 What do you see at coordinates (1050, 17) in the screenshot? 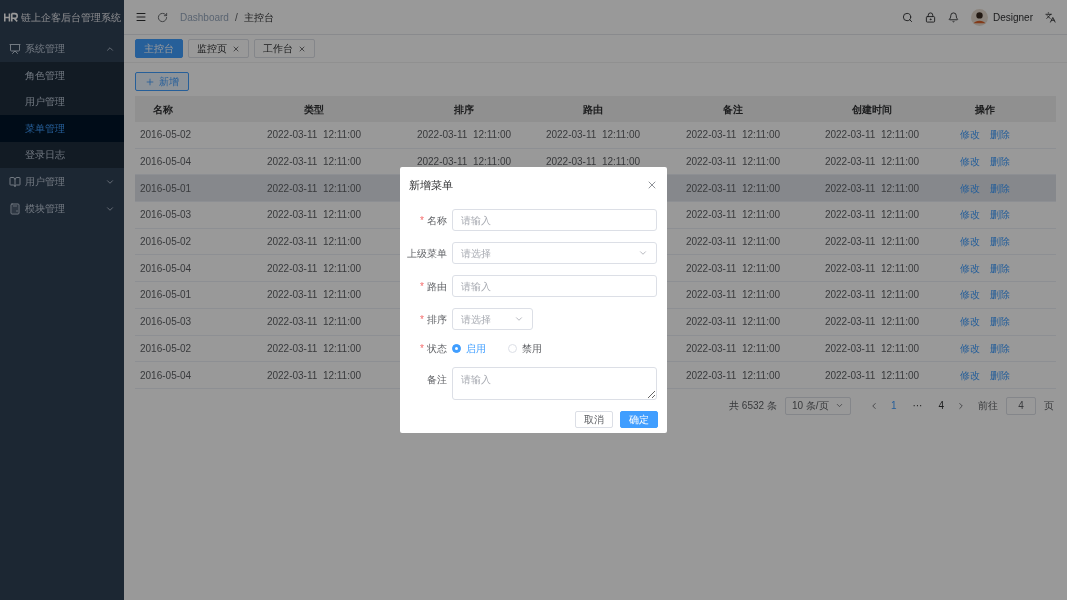
I see `translate-icon` at bounding box center [1050, 17].